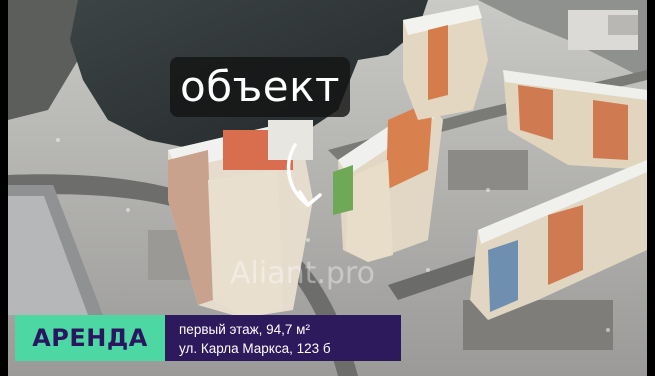  What do you see at coordinates (260, 87) in the screenshot?
I see `object-label: объект` at bounding box center [260, 87].